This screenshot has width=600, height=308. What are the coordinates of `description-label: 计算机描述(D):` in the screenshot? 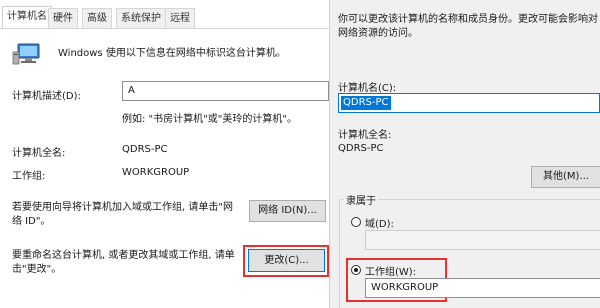 It's located at (46, 96).